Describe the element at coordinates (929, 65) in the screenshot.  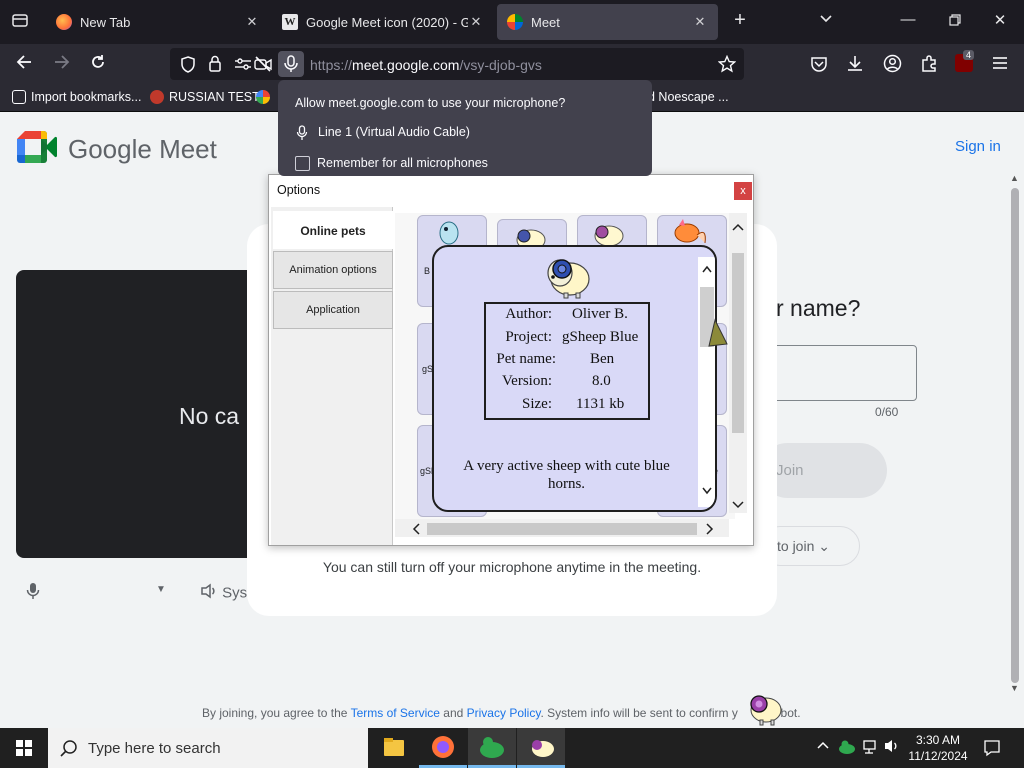
I see `extensions-icon` at that location.